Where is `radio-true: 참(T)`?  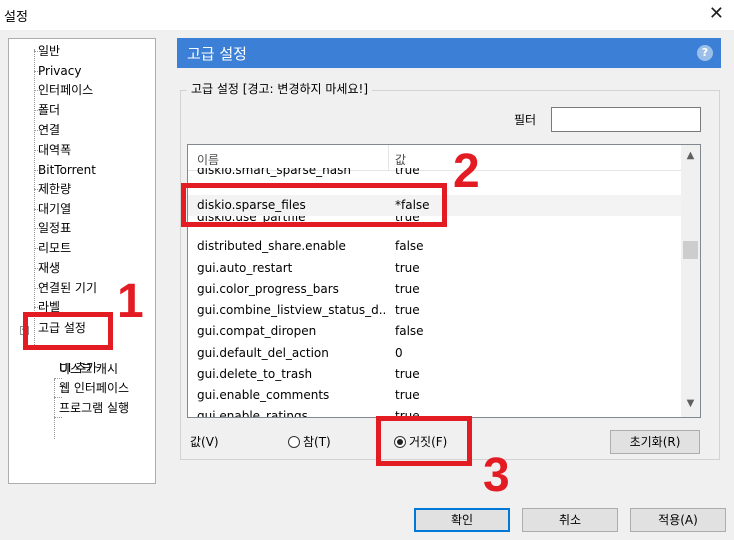
radio-true: 참(T) is located at coordinates (309, 441).